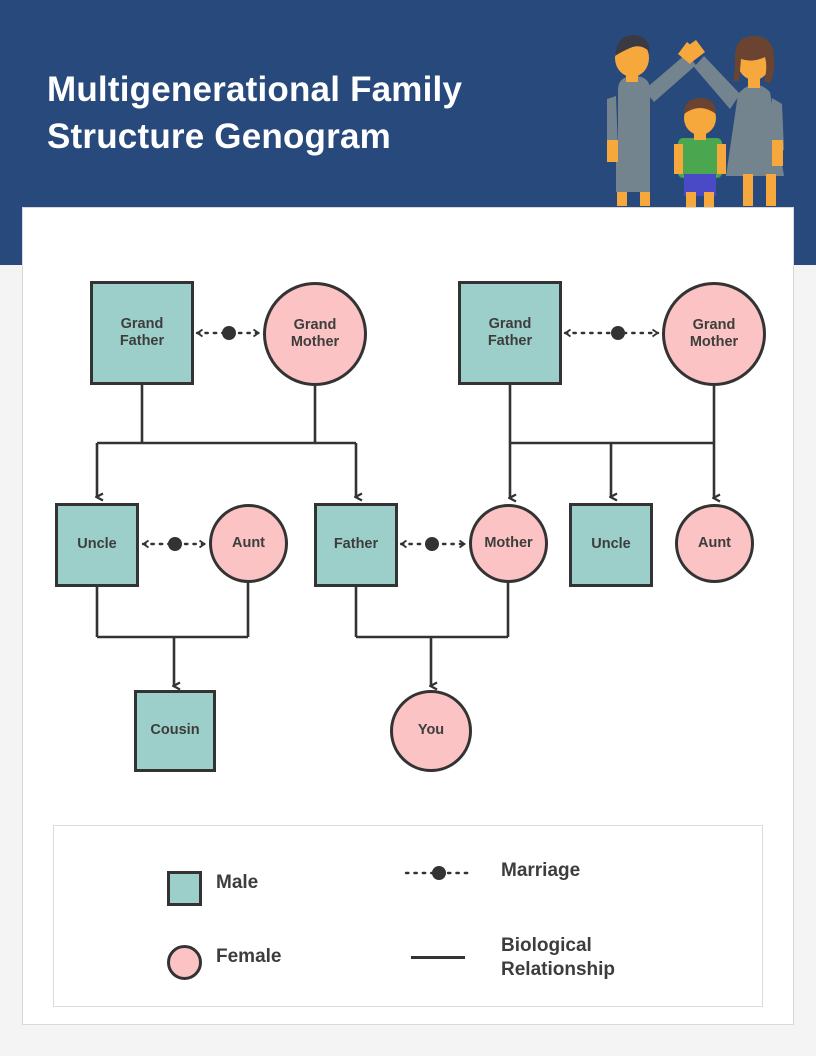 This screenshot has height=1056, width=816. I want to click on node-paternal-grandmother: Grand Mother, so click(315, 334).